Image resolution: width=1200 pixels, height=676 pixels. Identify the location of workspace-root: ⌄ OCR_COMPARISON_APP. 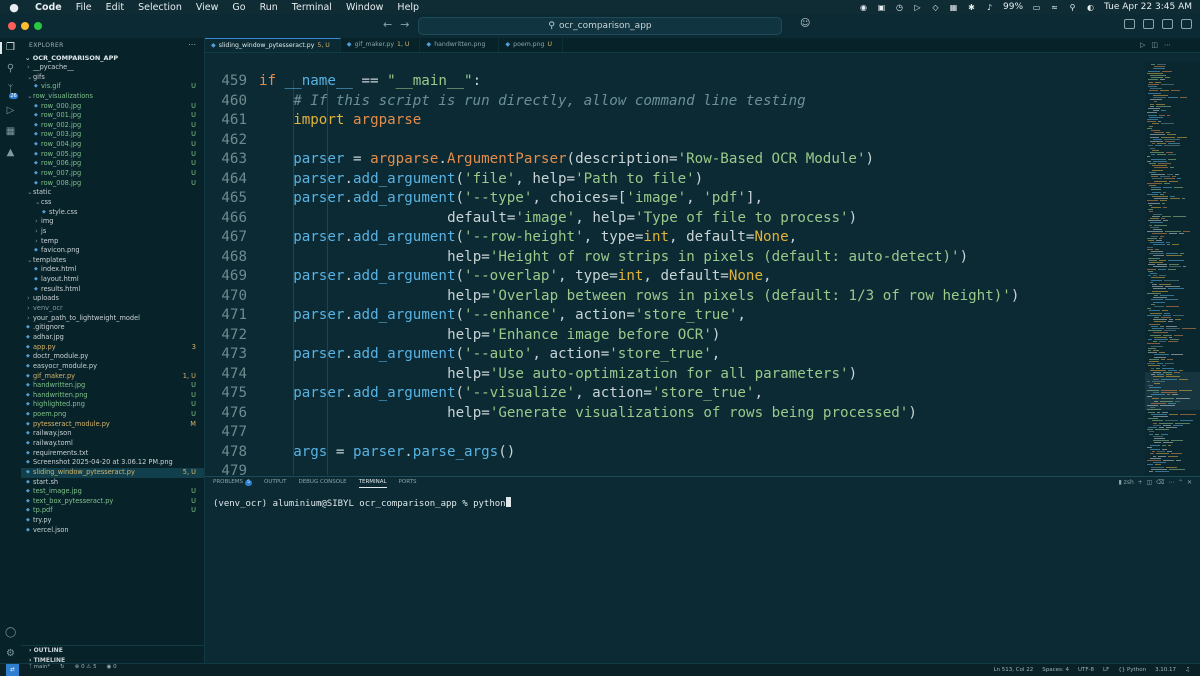
(71, 58).